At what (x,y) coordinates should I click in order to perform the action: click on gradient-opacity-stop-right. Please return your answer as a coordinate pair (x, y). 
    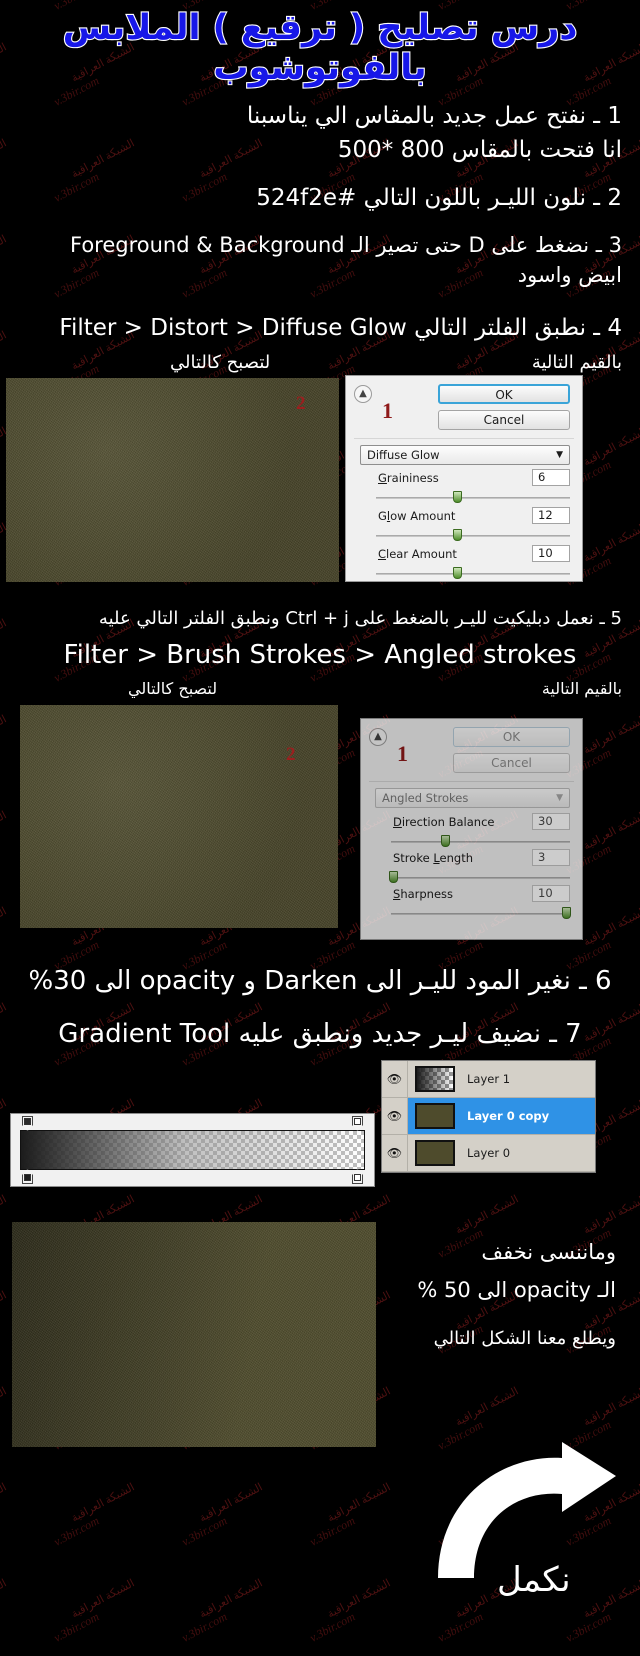
    Looking at the image, I should click on (357, 1123).